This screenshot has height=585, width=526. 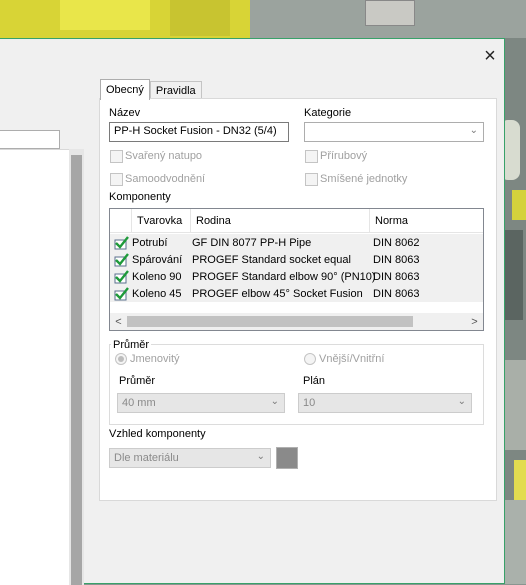 I want to click on schedule-select: 10 ⌄, so click(x=385, y=403).